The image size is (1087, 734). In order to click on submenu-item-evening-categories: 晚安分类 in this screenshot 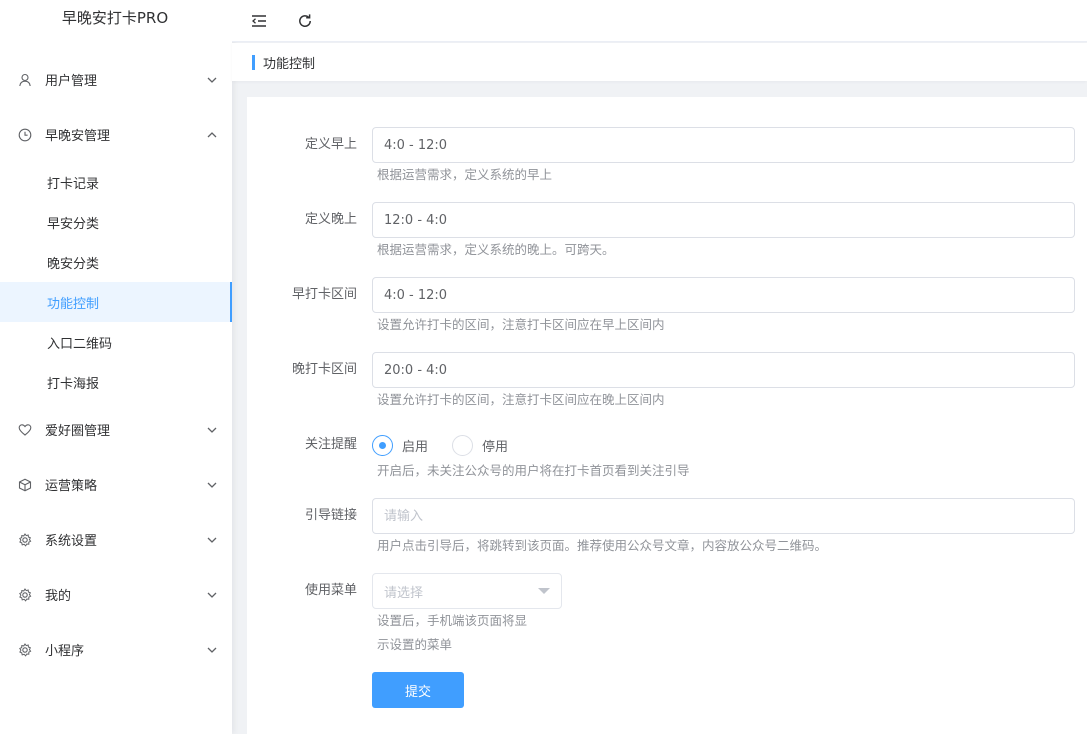, I will do `click(116, 262)`.